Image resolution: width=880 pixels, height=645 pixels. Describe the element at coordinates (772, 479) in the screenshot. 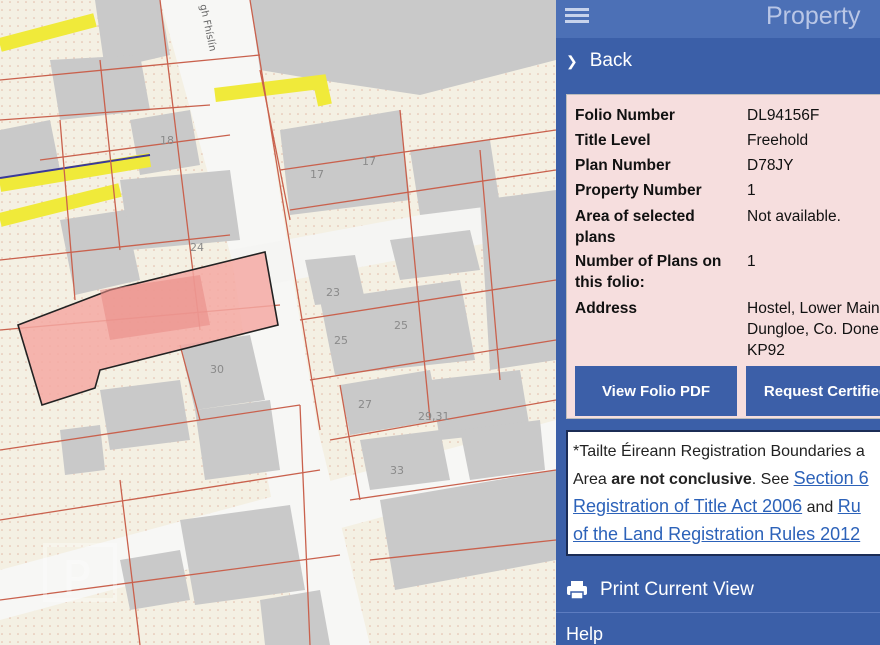

I see `notice-text: . See` at that location.